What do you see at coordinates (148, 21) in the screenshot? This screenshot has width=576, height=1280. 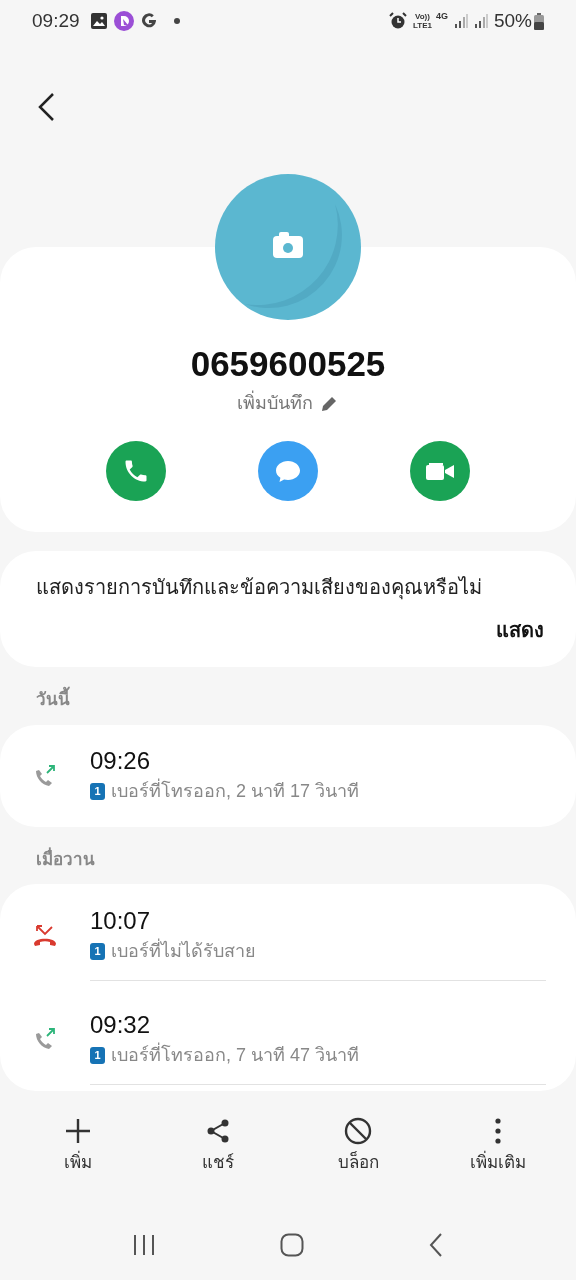 I see `google-icon` at bounding box center [148, 21].